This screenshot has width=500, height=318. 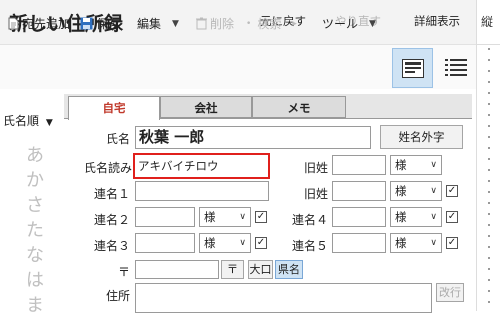 I want to click on newline-button: 改行, so click(x=450, y=292).